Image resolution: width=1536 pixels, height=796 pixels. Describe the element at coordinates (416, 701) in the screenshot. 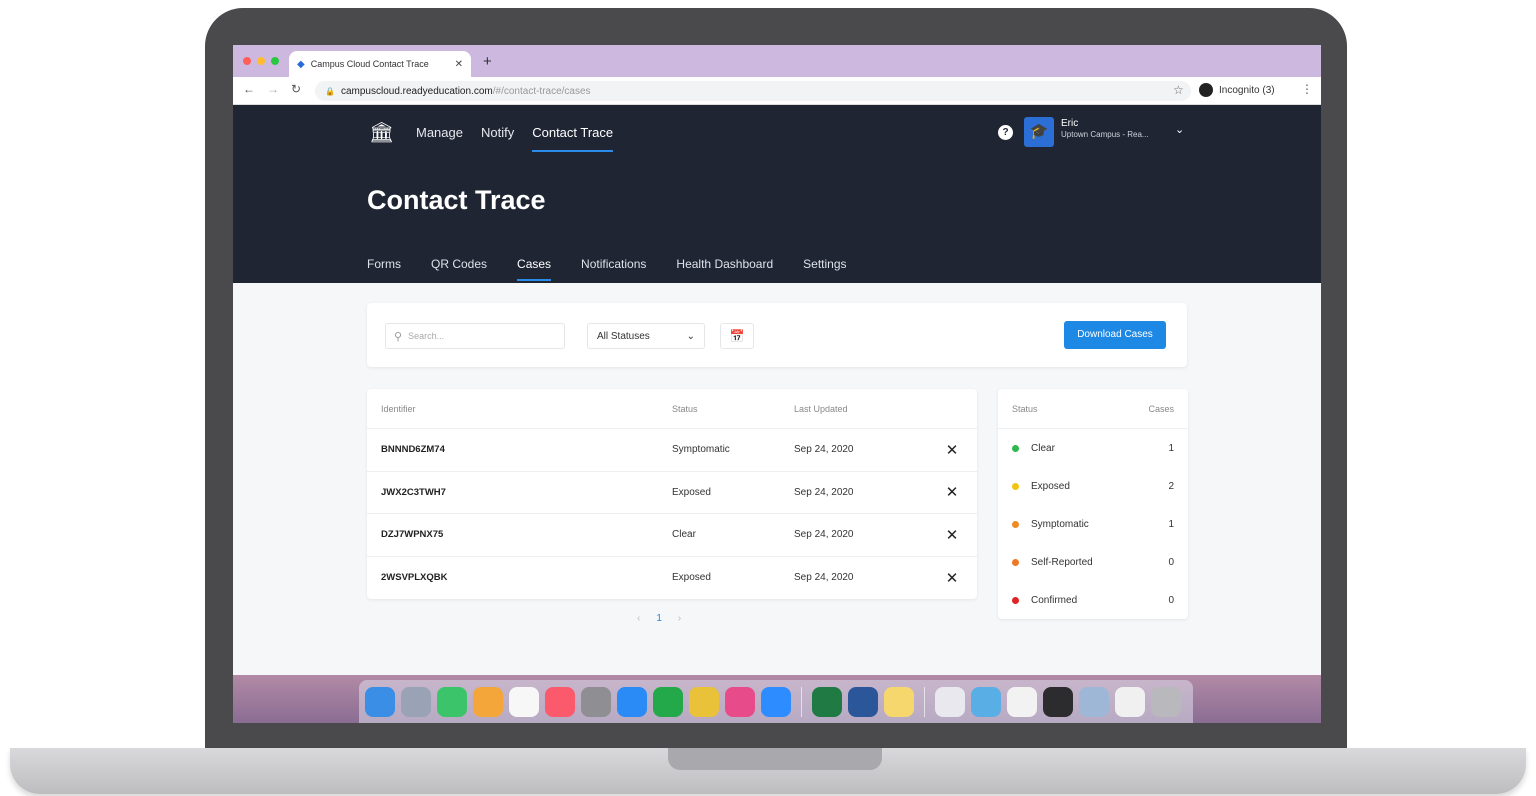

I see `launchpad-icon` at that location.